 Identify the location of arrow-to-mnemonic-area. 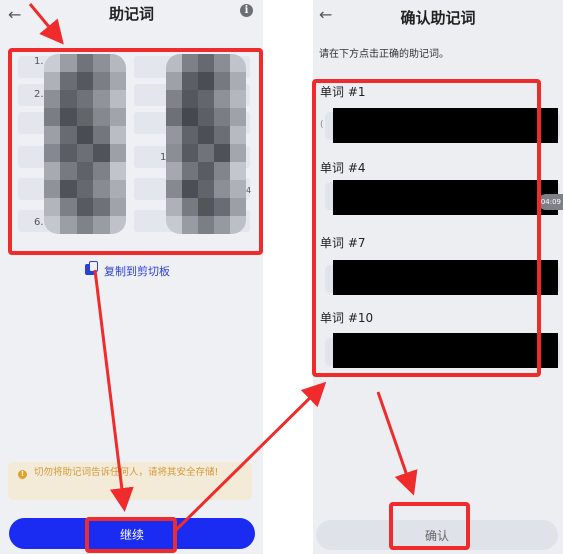
(46, 24).